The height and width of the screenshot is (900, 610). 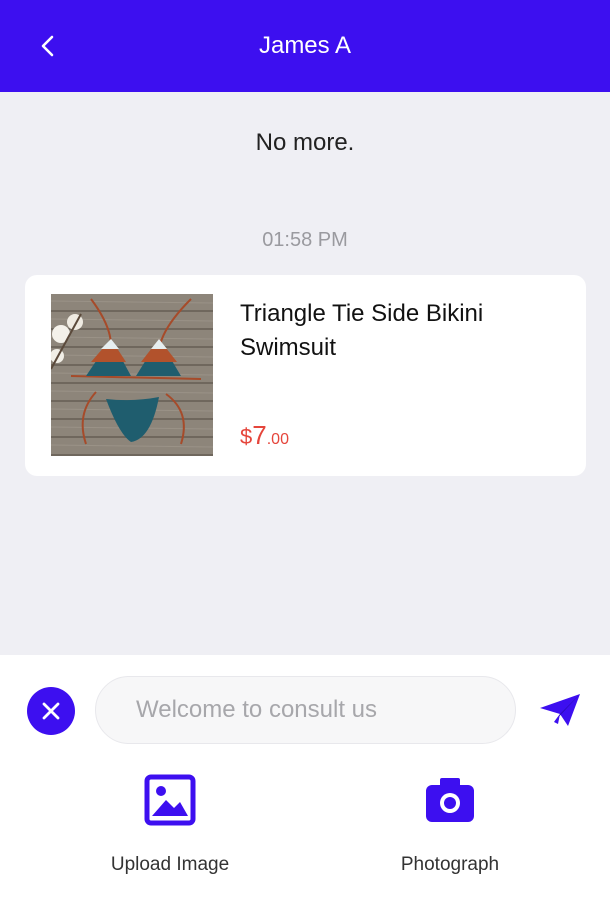 What do you see at coordinates (305, 240) in the screenshot?
I see `message-timestamp: 01:58 PM` at bounding box center [305, 240].